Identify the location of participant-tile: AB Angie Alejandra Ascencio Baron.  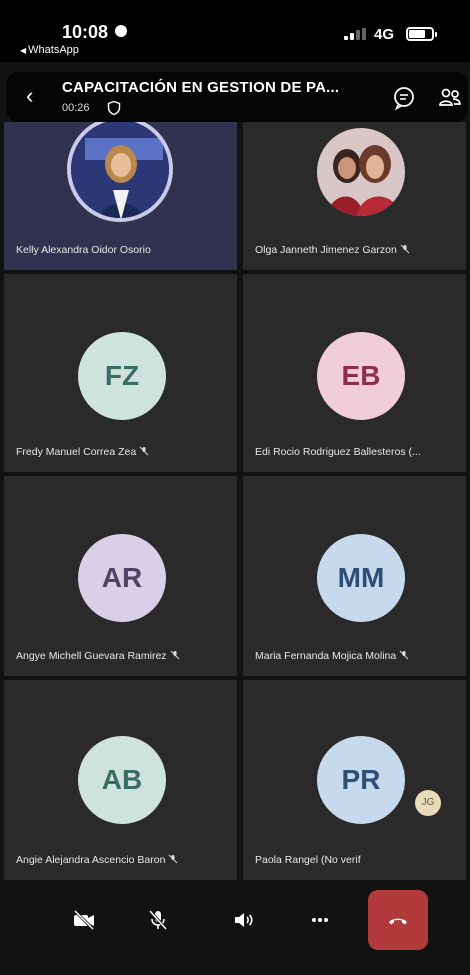
(120, 780).